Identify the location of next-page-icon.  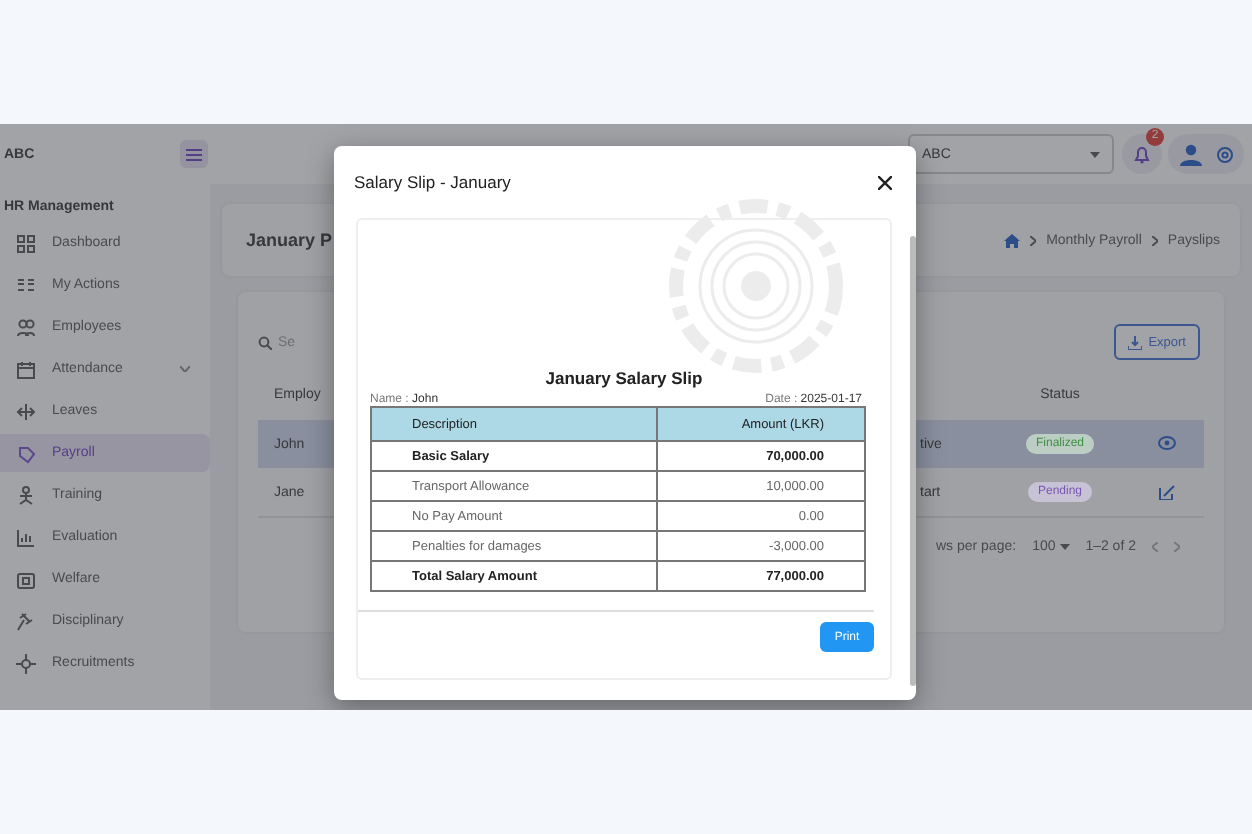
(1177, 546).